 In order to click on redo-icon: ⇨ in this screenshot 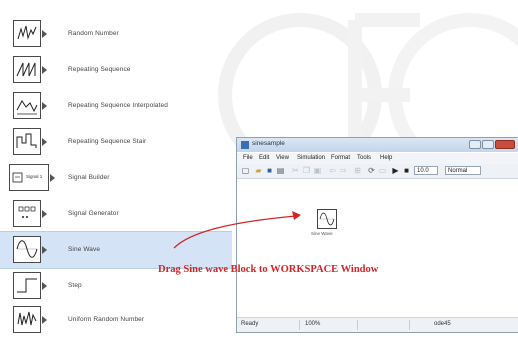, I will do `click(343, 170)`.